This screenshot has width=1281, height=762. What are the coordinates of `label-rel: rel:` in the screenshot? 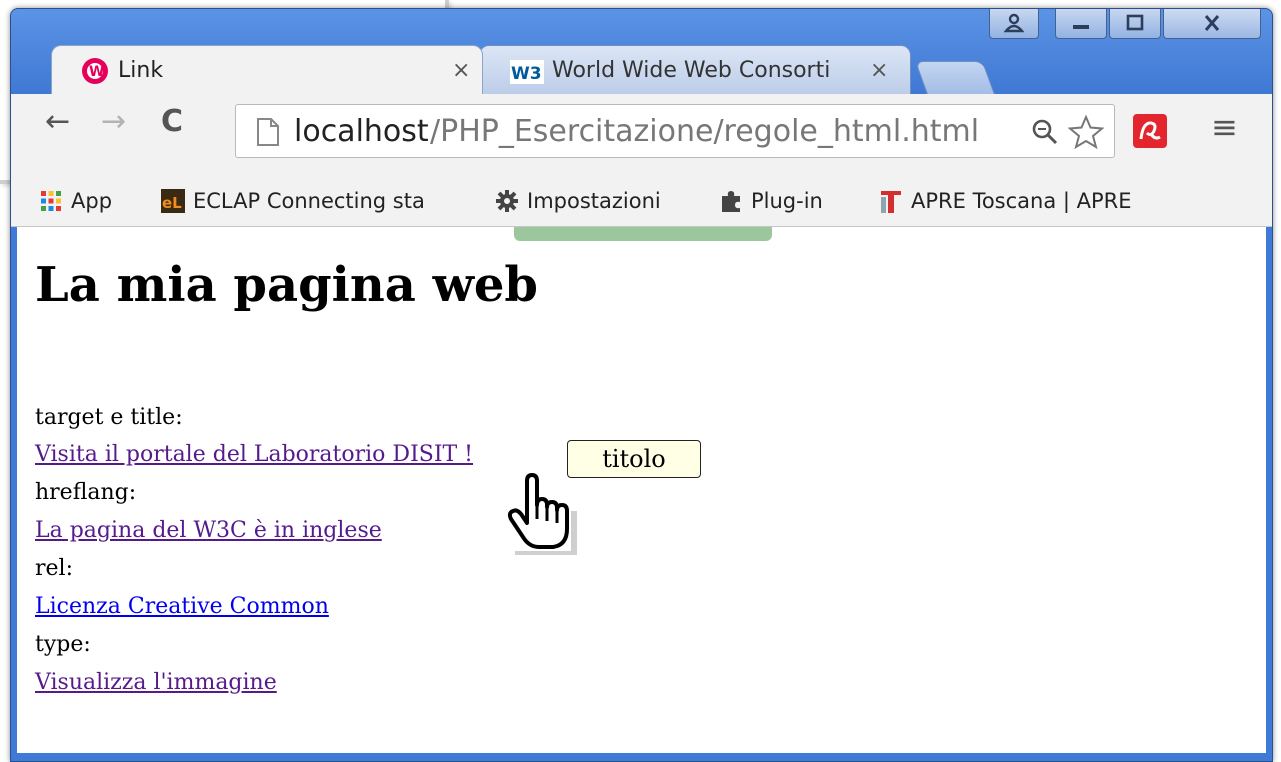 It's located at (54, 568).